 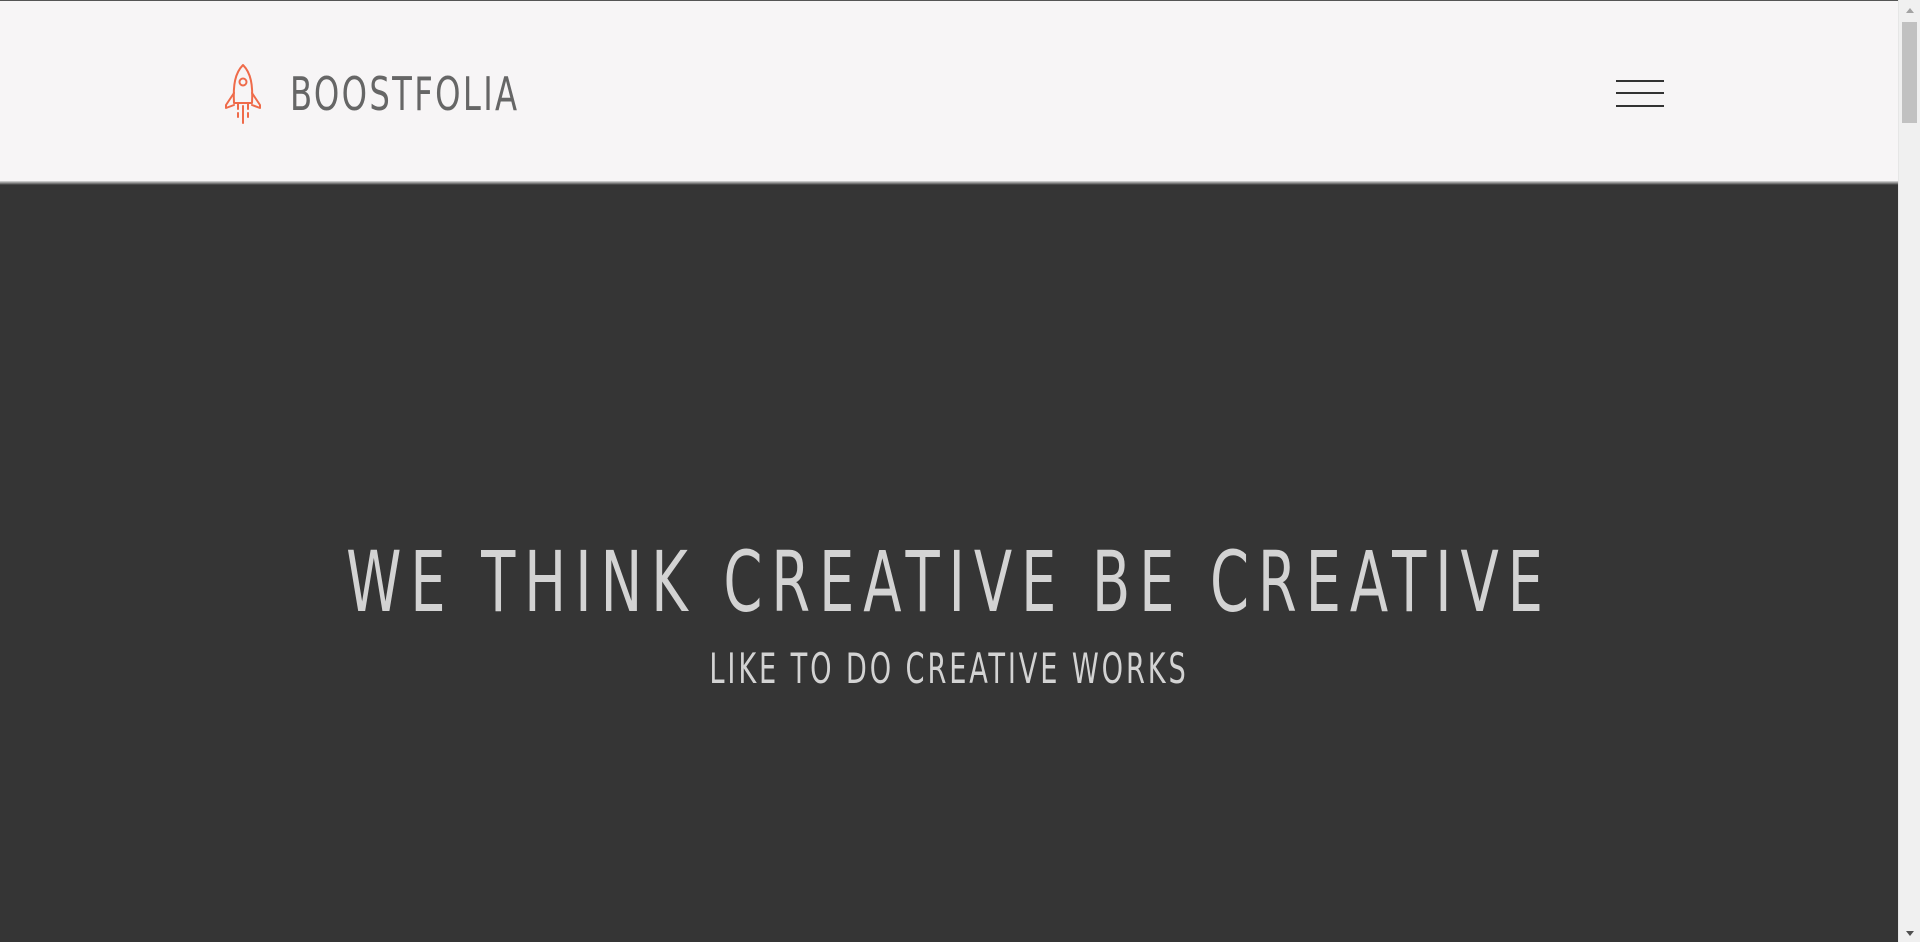 I want to click on scroll-up-arrow, so click(x=1909, y=10).